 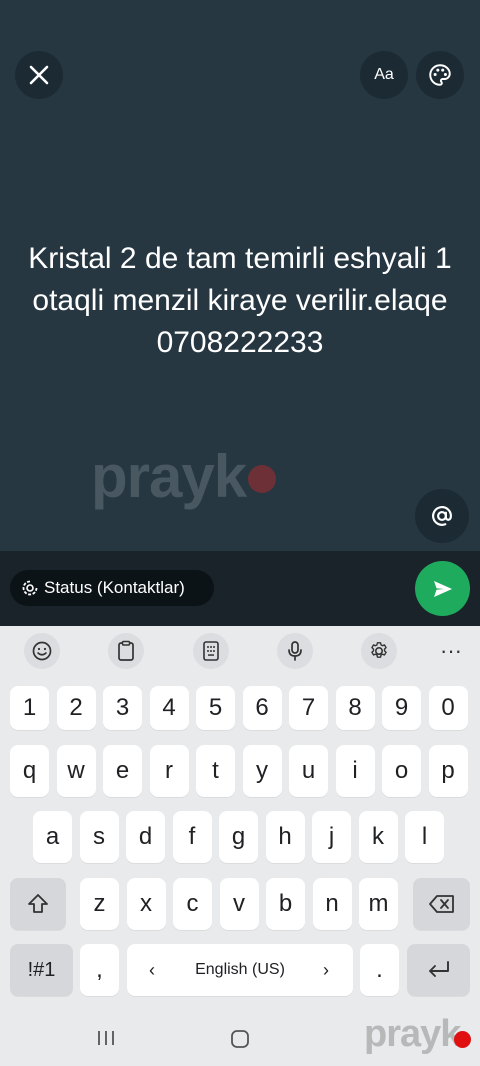 I want to click on space-key-label: English (US), so click(x=240, y=969).